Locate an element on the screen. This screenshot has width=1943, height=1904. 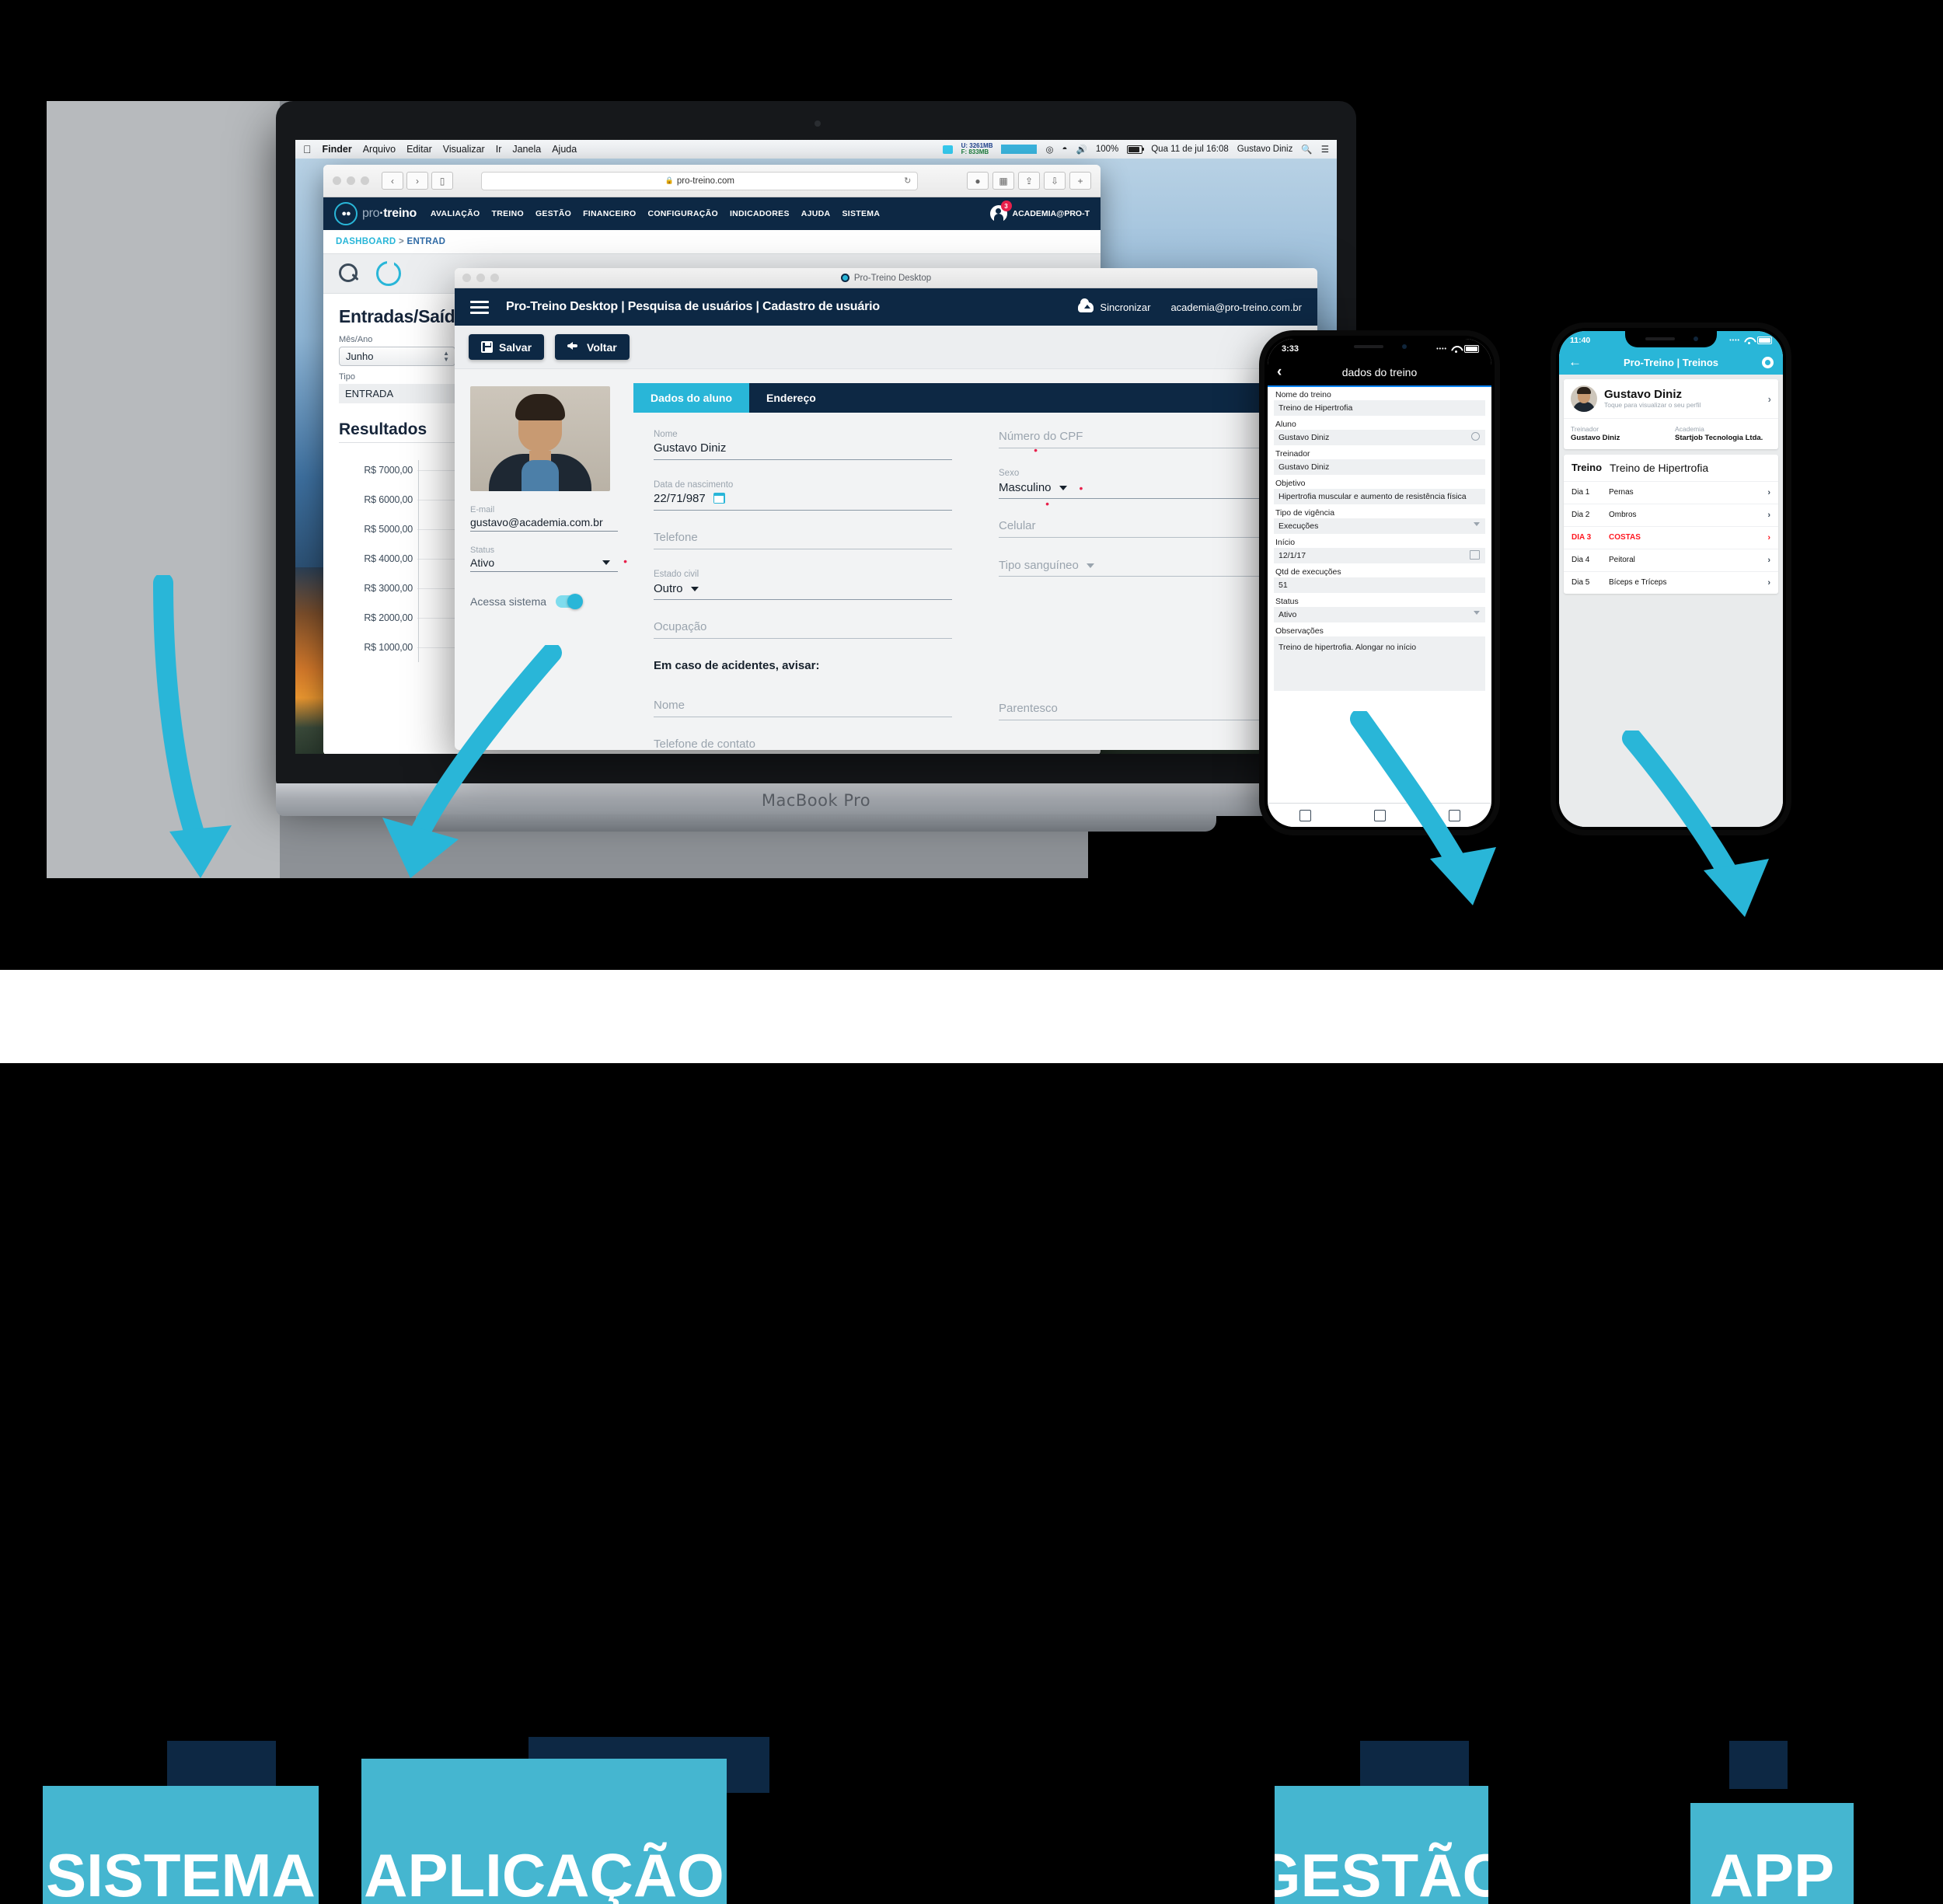
celular-field: Celular is located at coordinates (1148, 528).